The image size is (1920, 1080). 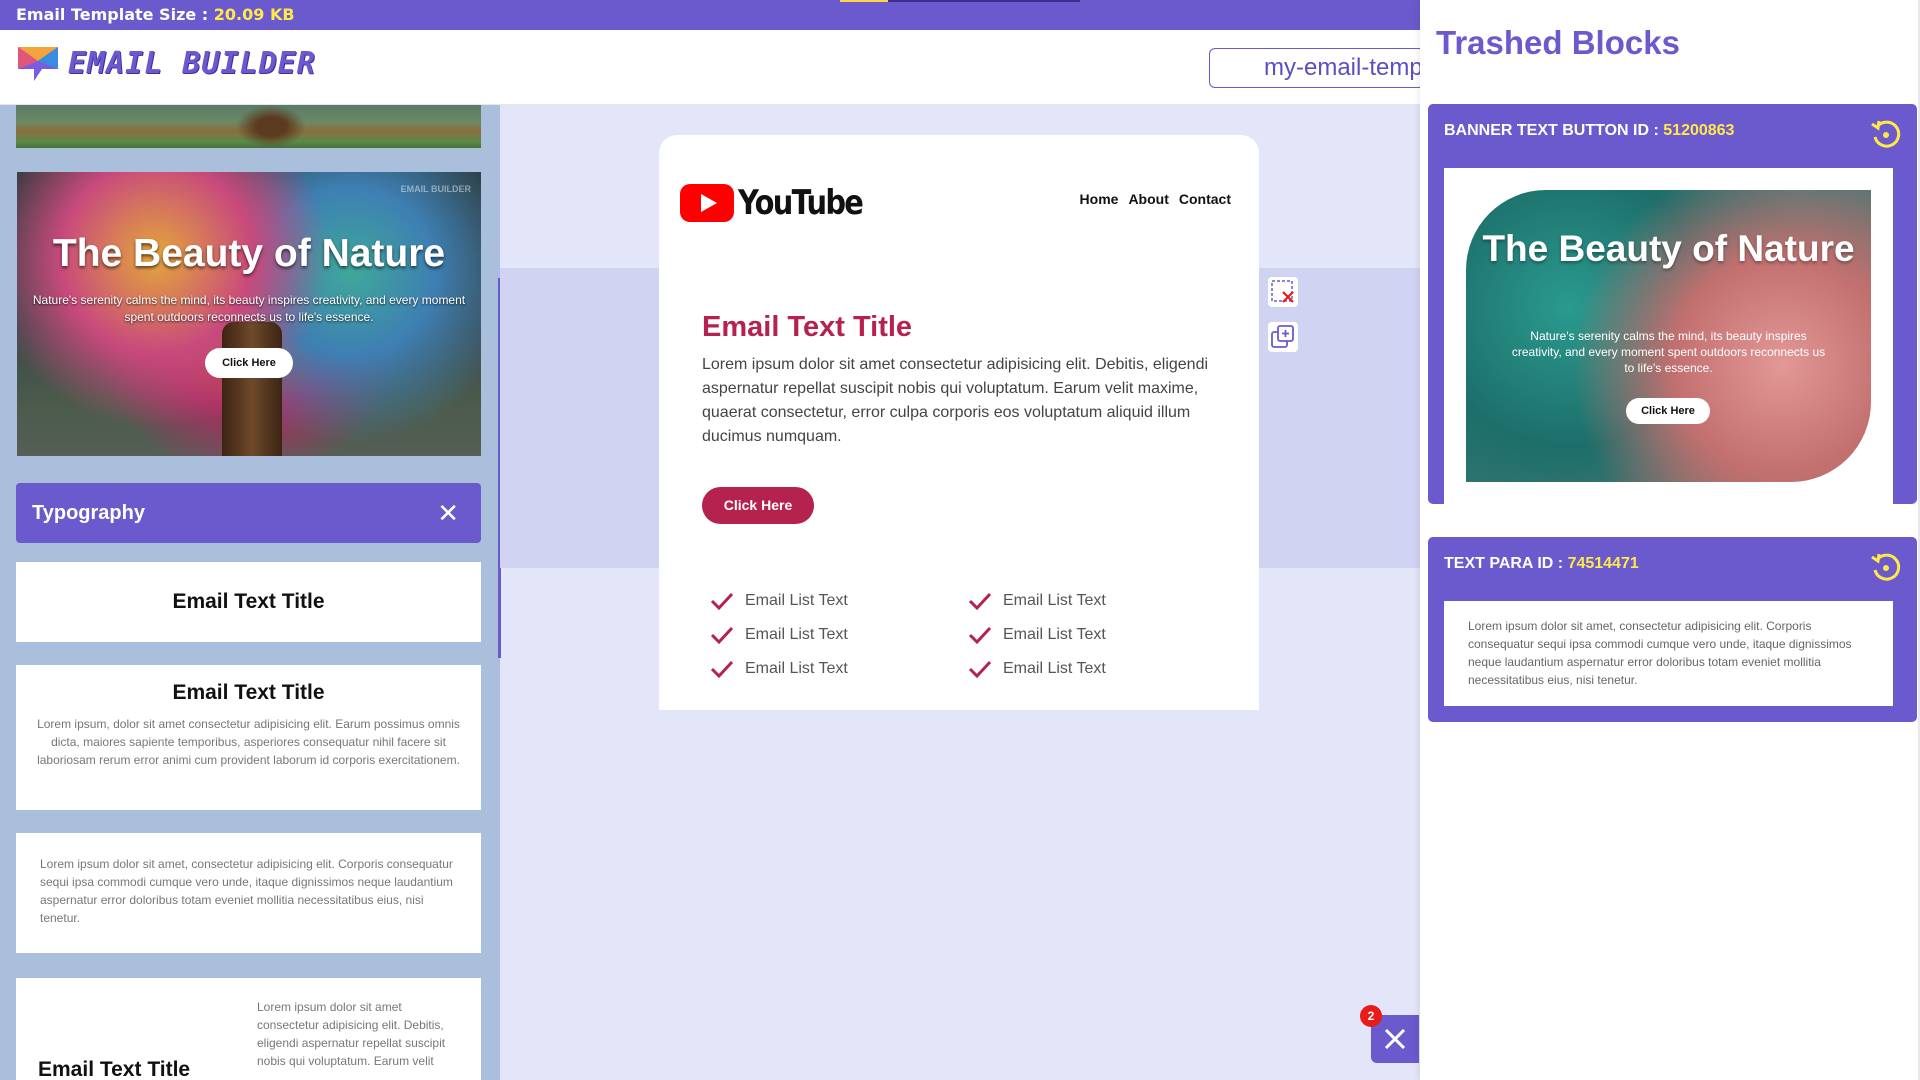 I want to click on app-header: EMAIL BUILDER my-email-temp, so click(x=724, y=67).